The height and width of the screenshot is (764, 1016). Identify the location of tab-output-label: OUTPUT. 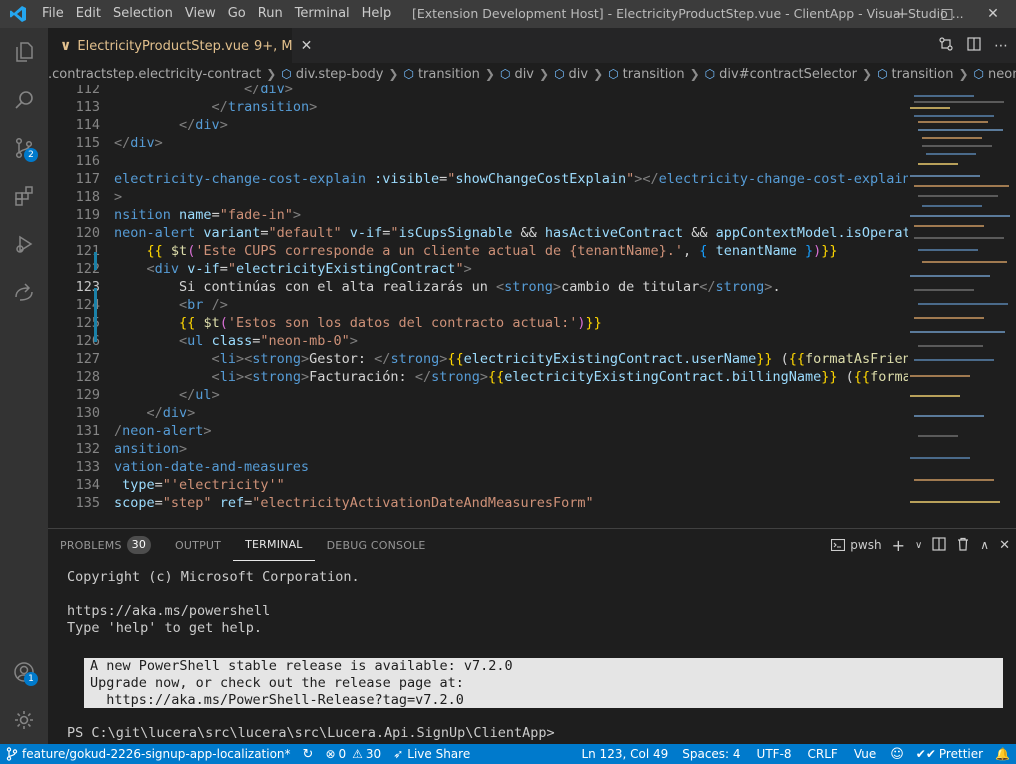
(198, 545).